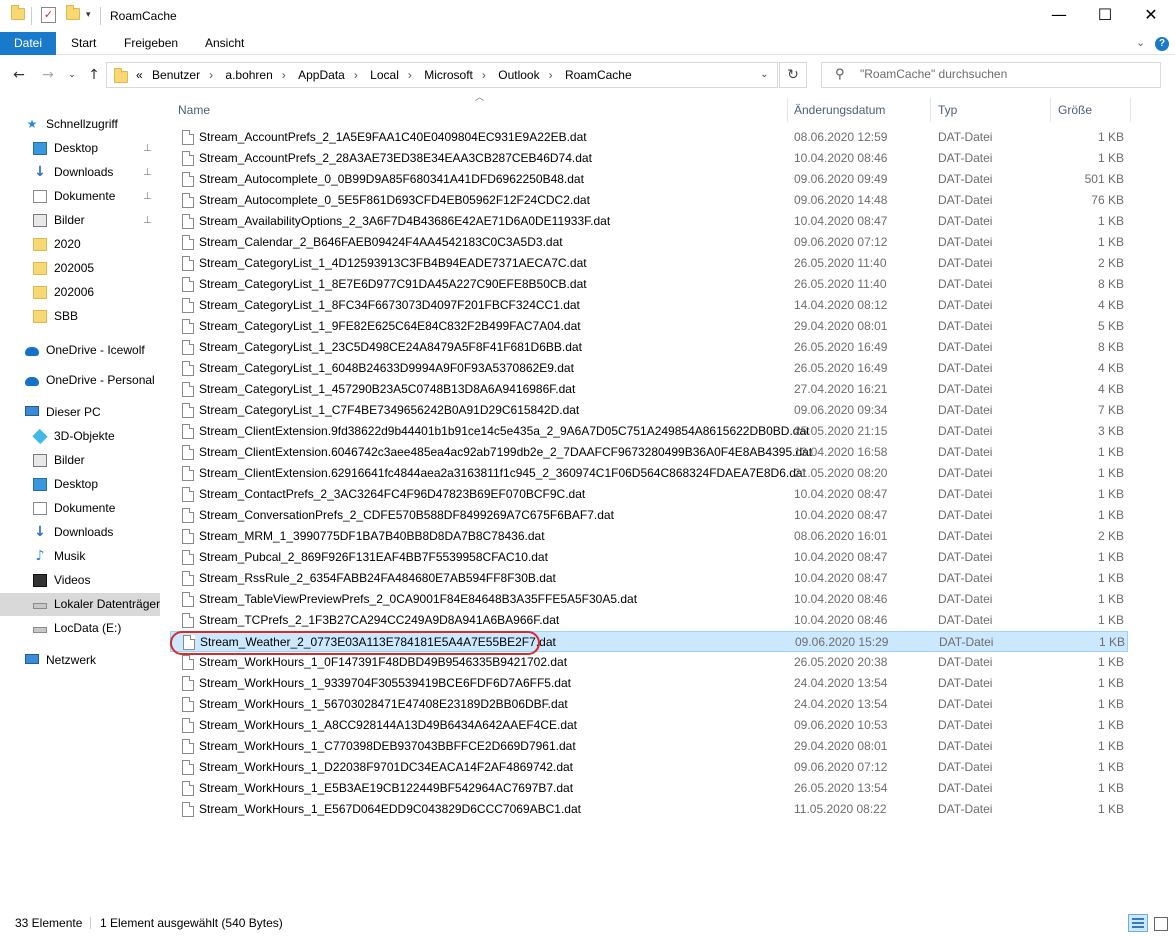 The width and height of the screenshot is (1175, 936). I want to click on back-arrow-icon: ←, so click(19, 75).